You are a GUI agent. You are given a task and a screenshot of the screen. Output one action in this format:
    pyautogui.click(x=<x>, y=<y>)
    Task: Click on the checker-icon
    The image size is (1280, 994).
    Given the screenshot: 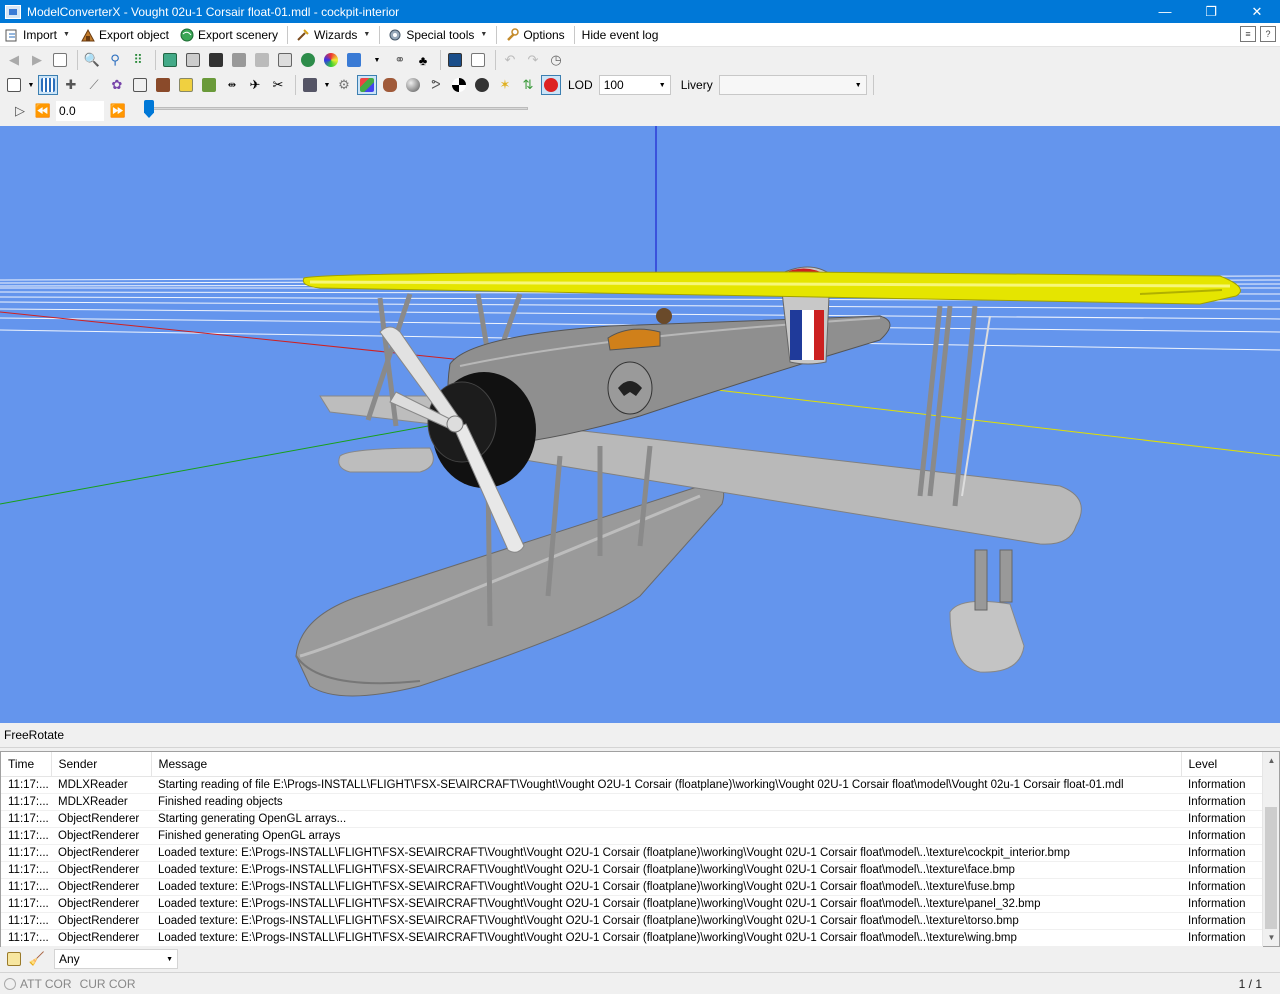 What is the action you would take?
    pyautogui.click(x=459, y=85)
    